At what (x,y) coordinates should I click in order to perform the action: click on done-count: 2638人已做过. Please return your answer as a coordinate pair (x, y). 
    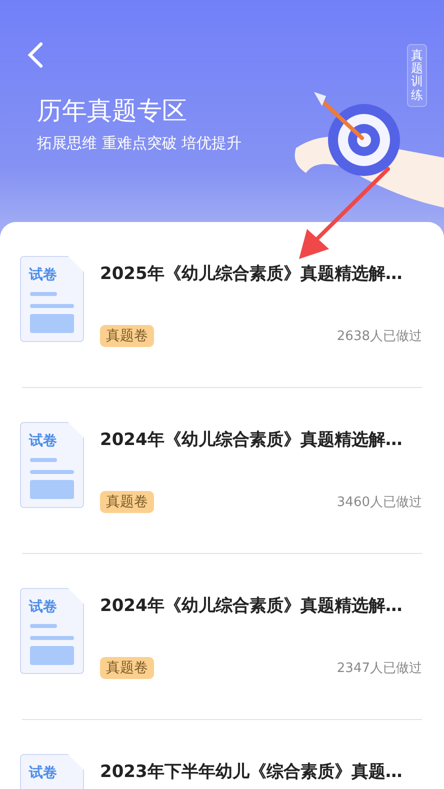
    Looking at the image, I should click on (379, 336).